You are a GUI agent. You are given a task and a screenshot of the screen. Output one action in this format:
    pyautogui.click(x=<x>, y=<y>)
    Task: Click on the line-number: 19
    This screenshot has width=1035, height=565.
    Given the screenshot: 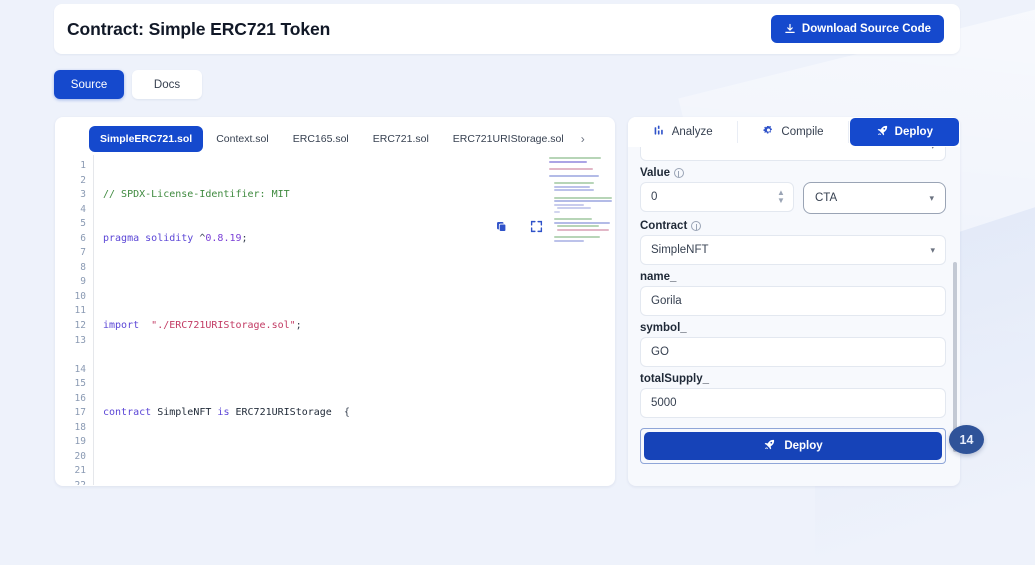 What is the action you would take?
    pyautogui.click(x=80, y=442)
    